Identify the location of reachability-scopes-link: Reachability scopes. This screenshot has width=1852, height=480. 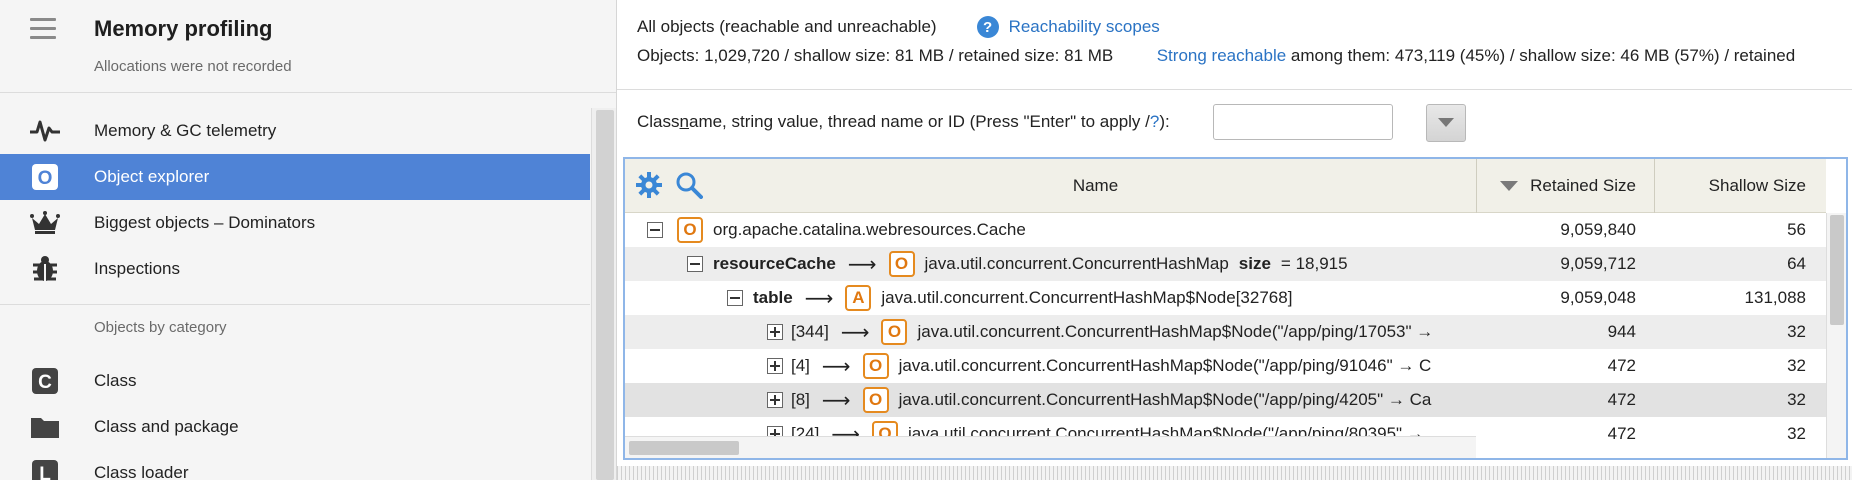
(1084, 27).